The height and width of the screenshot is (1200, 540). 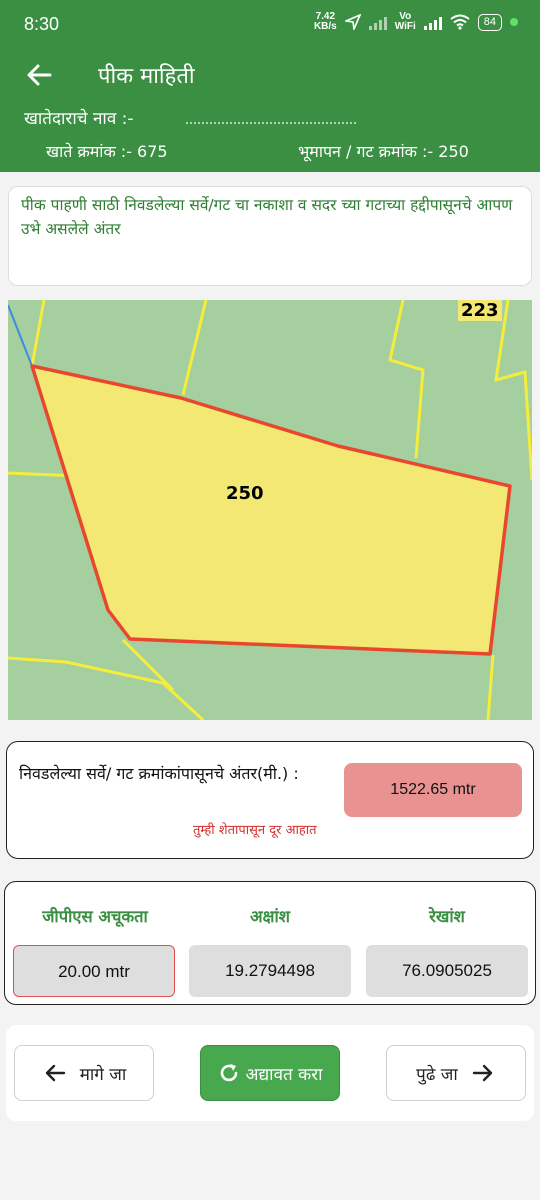 I want to click on next-button: पुढे जा, so click(x=456, y=1073).